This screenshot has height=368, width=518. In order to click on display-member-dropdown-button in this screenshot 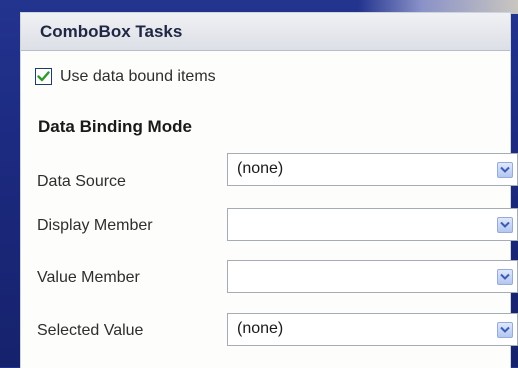, I will do `click(505, 225)`.